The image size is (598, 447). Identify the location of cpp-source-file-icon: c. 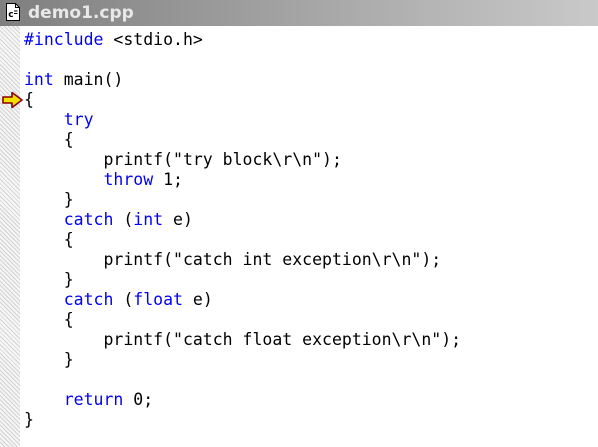
(13, 12).